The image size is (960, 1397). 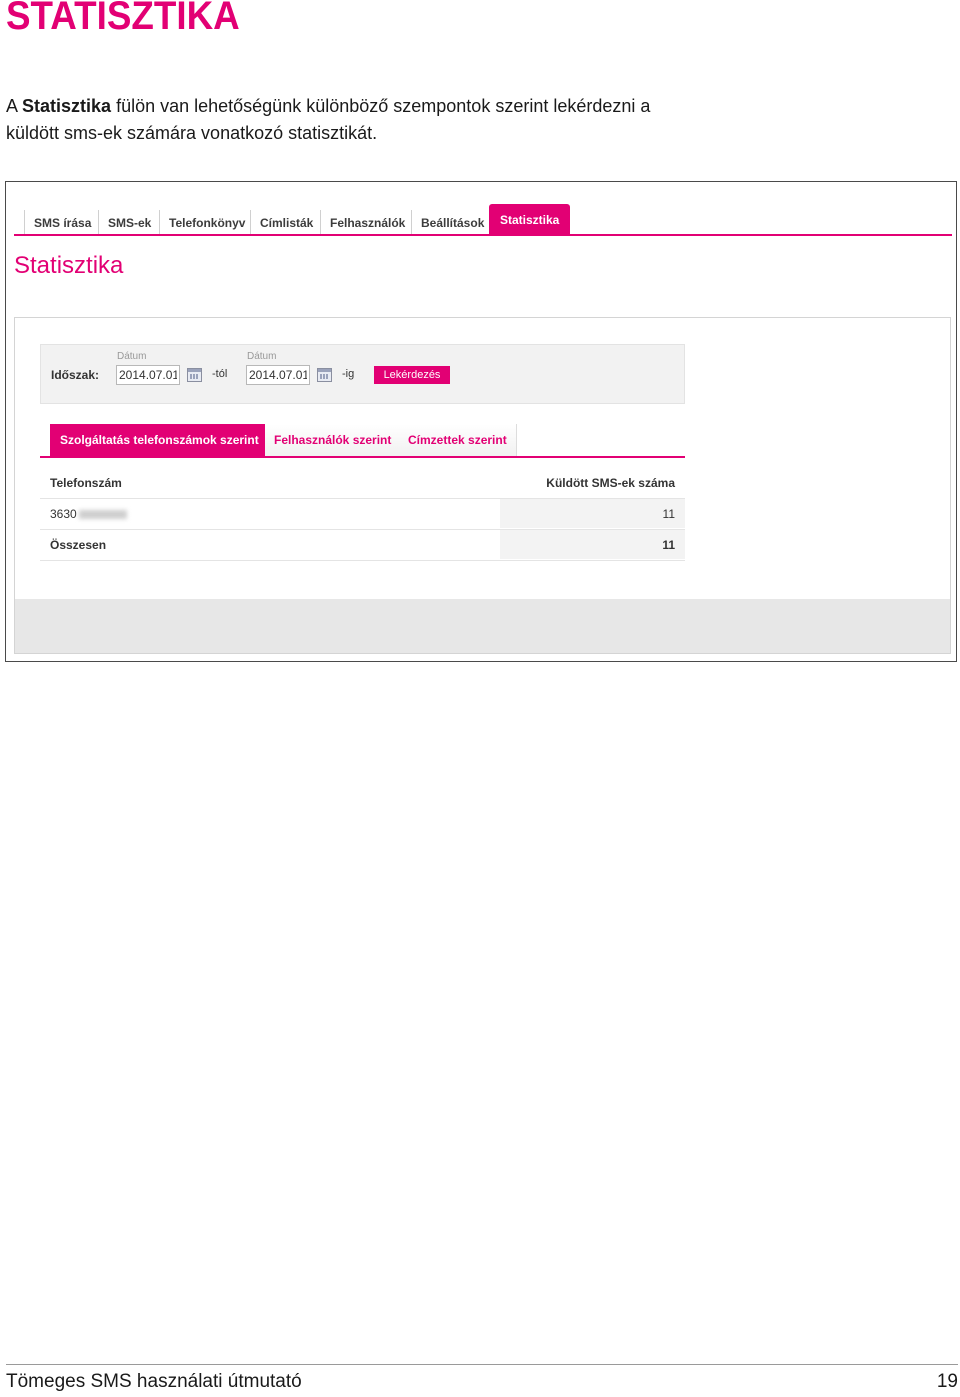 What do you see at coordinates (362, 374) in the screenshot?
I see `filter-box: Időszak: Dátum -tól Dátum -ig Lekérdezés` at bounding box center [362, 374].